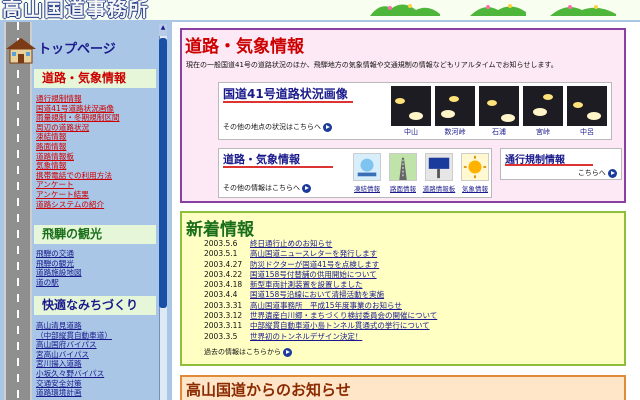 Image resolution: width=640 pixels, height=400 pixels. What do you see at coordinates (96, 374) in the screenshot?
I see `sidebar-link: 小坂久々野バイパス` at bounding box center [96, 374].